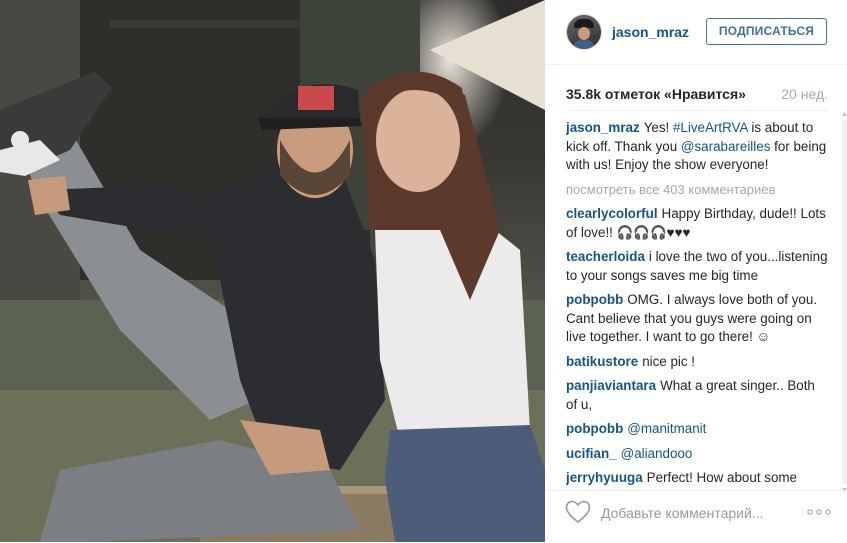  Describe the element at coordinates (578, 512) in the screenshot. I see `like-heart-icon` at that location.